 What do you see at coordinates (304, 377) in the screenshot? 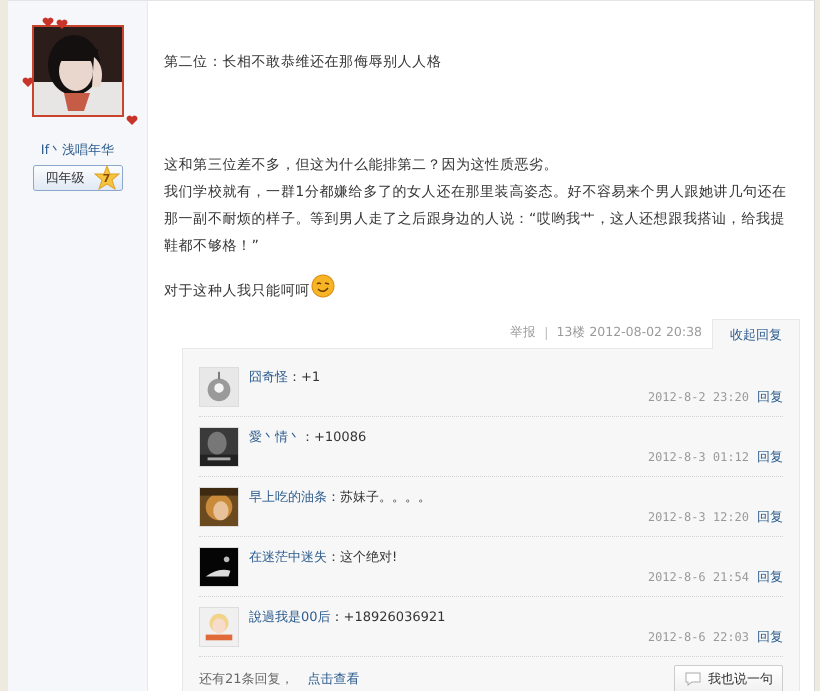
I see `reply-text: ：+1` at bounding box center [304, 377].